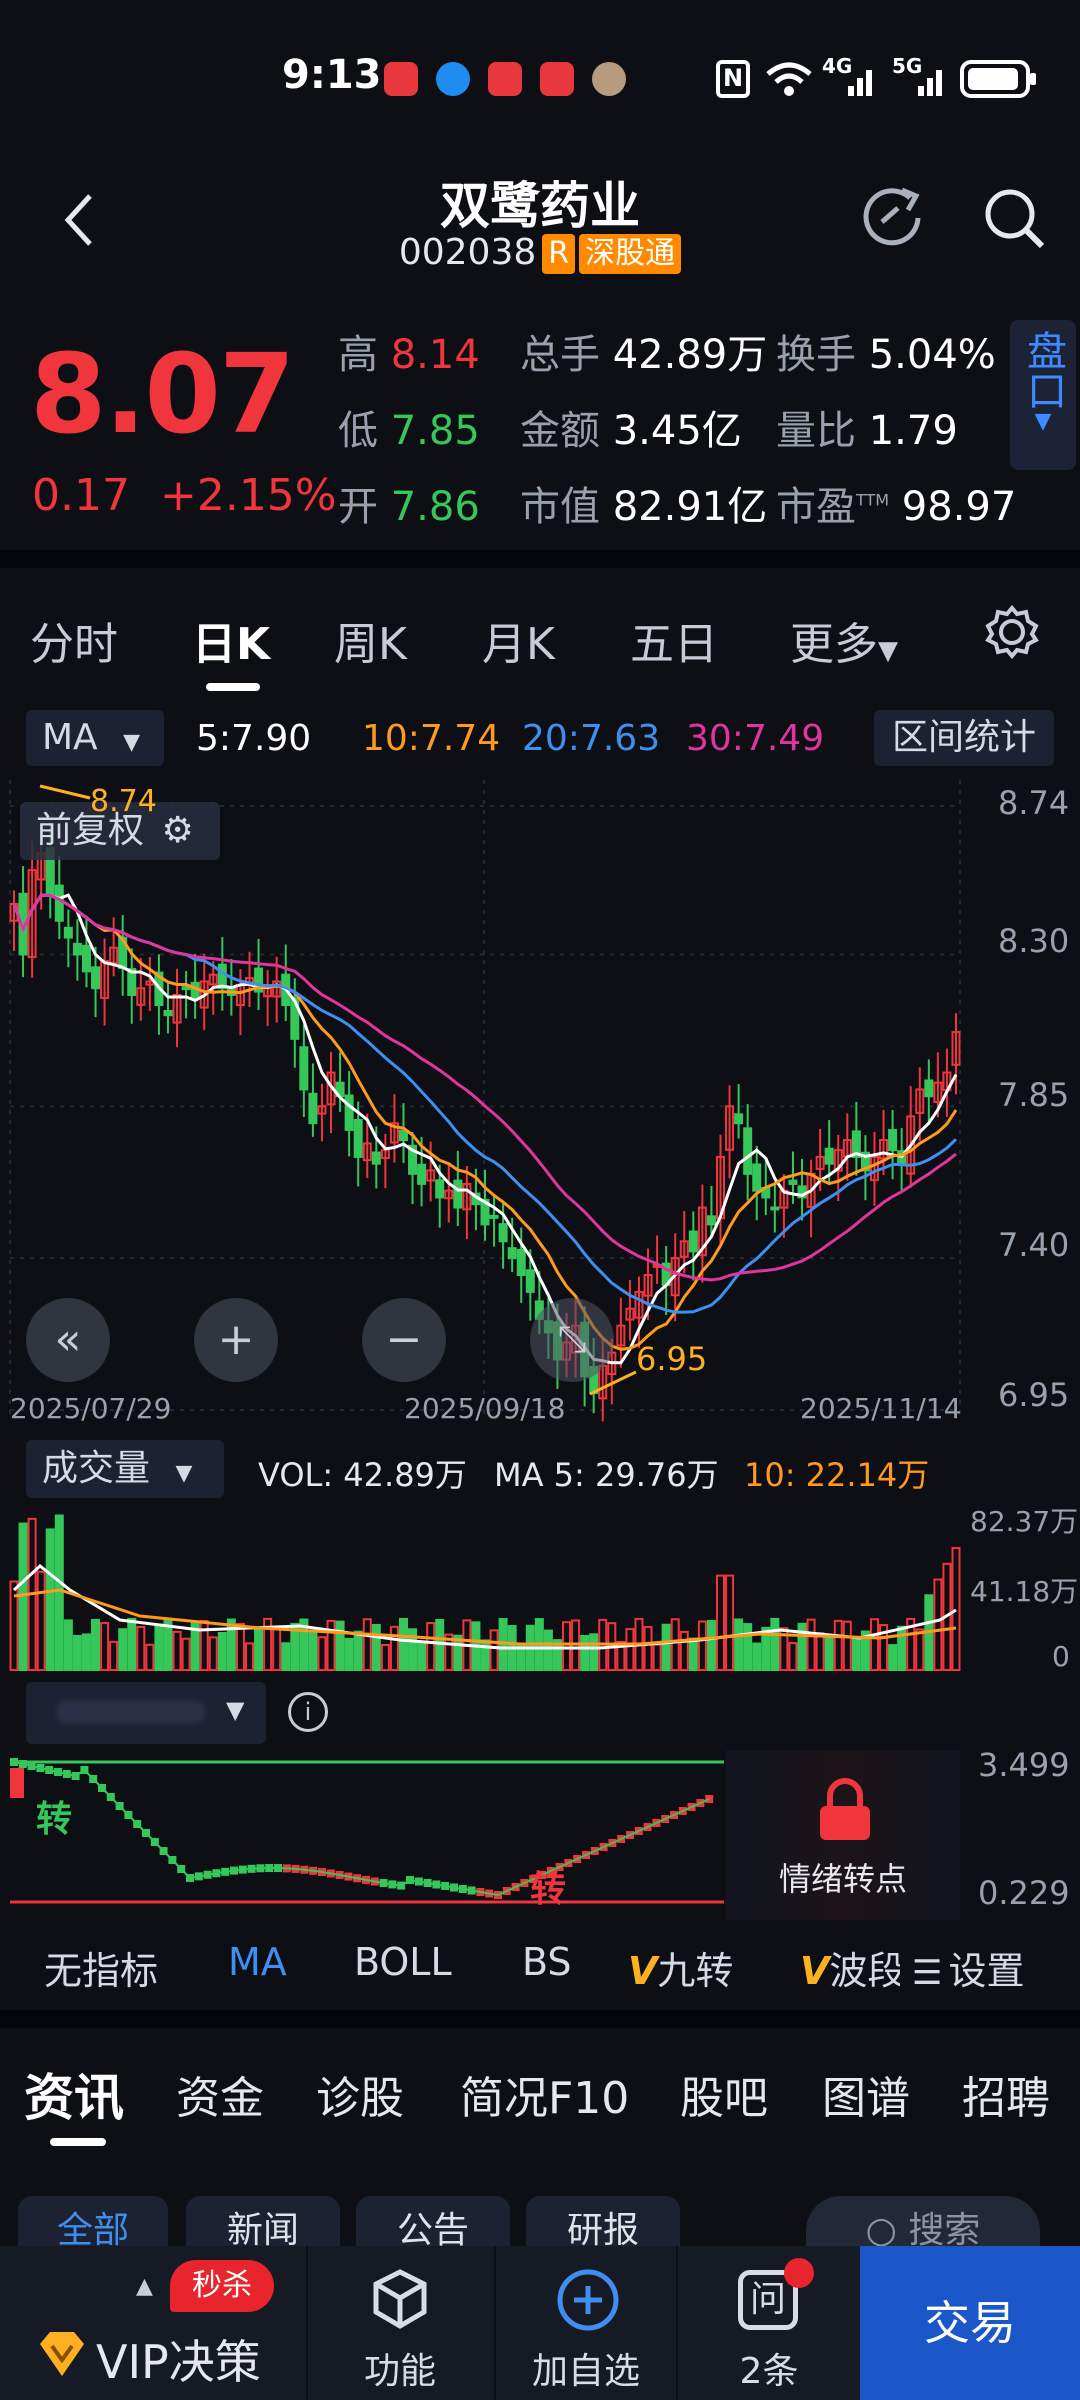  I want to click on volume-cell: 总手 42.89万, so click(643, 351).